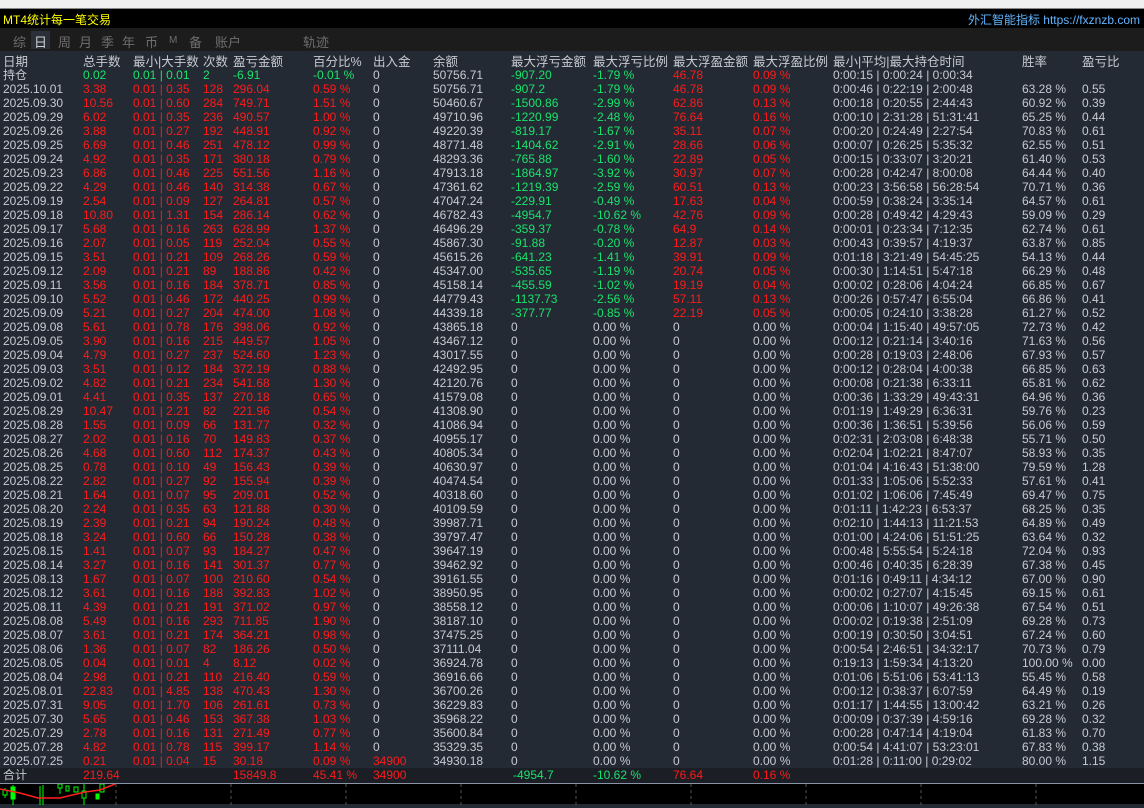 The width and height of the screenshot is (1144, 808). Describe the element at coordinates (161, 103) in the screenshot. I see `min-max-lots: 0.01 | 0.60` at that location.